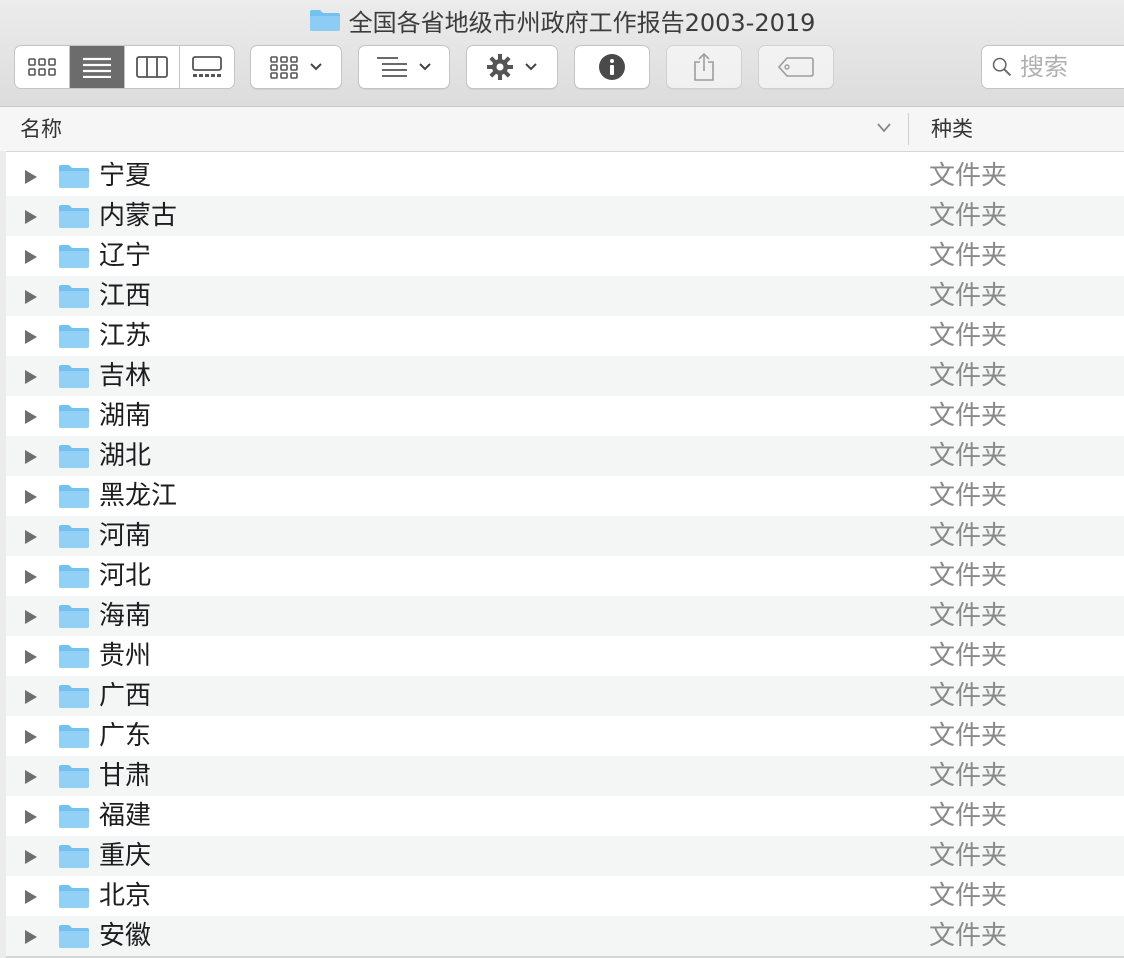 This screenshot has height=958, width=1124. I want to click on column-header-kind: 种类, so click(952, 129).